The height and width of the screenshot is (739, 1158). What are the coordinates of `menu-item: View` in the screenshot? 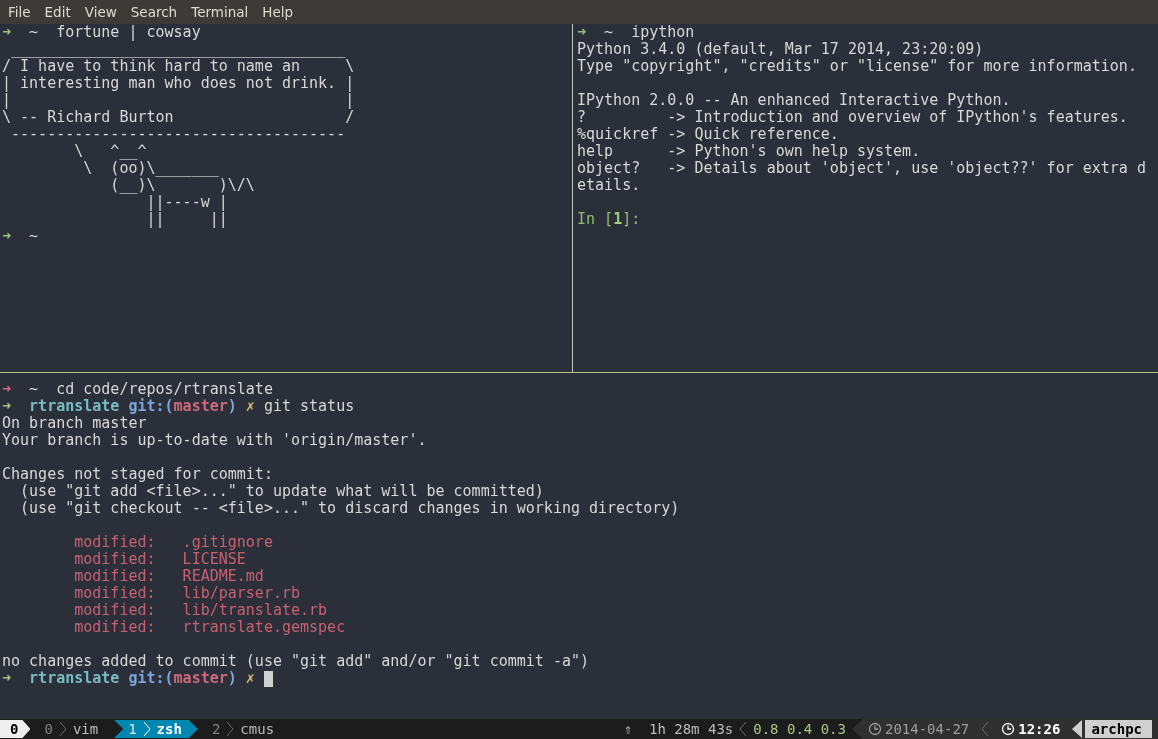 It's located at (100, 12).